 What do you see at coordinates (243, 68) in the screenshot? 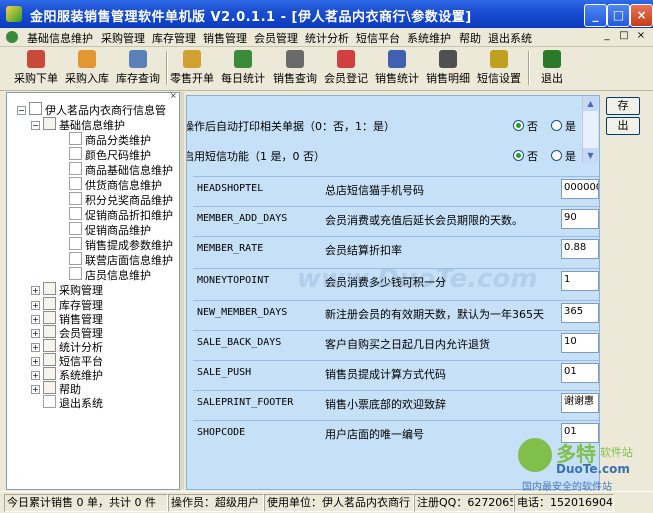
I see `daily-stats-button: 每日统计` at bounding box center [243, 68].